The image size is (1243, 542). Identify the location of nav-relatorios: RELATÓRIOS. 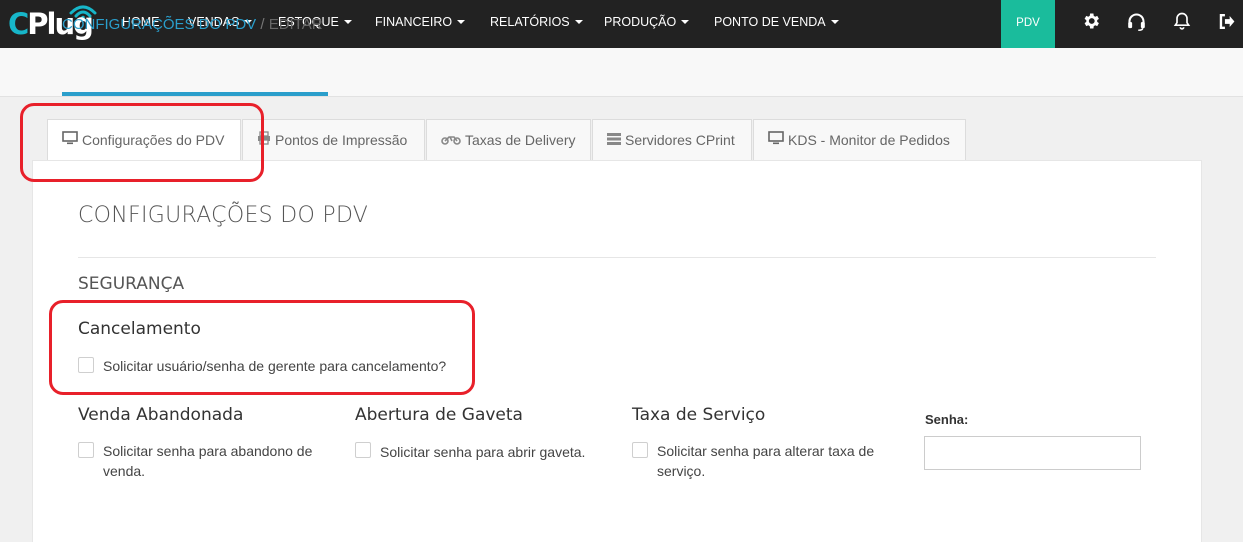
(536, 24).